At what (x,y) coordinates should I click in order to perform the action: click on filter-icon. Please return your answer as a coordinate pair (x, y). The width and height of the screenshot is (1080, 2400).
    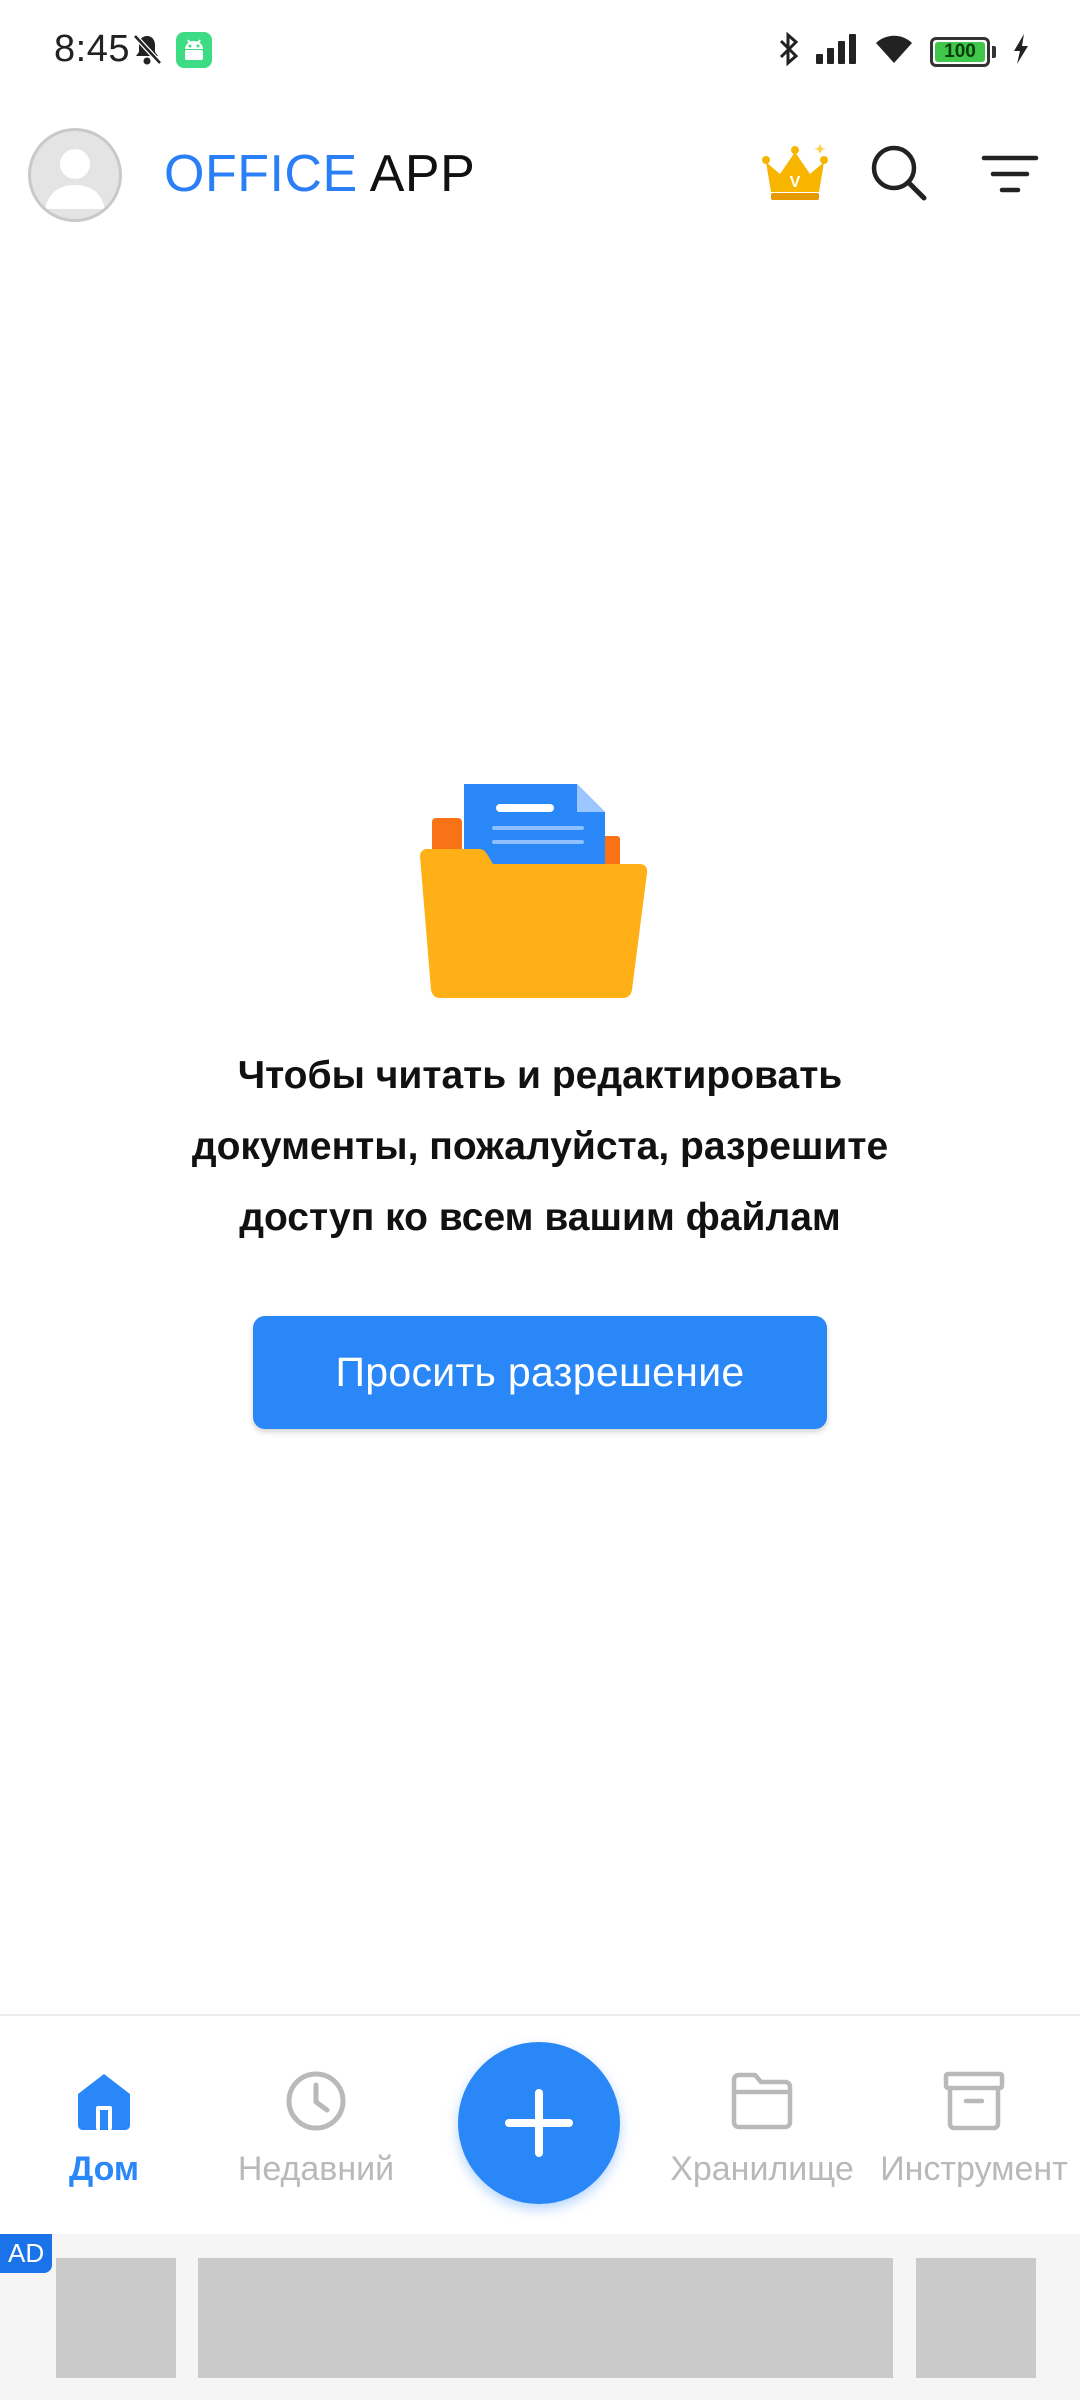
    Looking at the image, I should click on (1010, 174).